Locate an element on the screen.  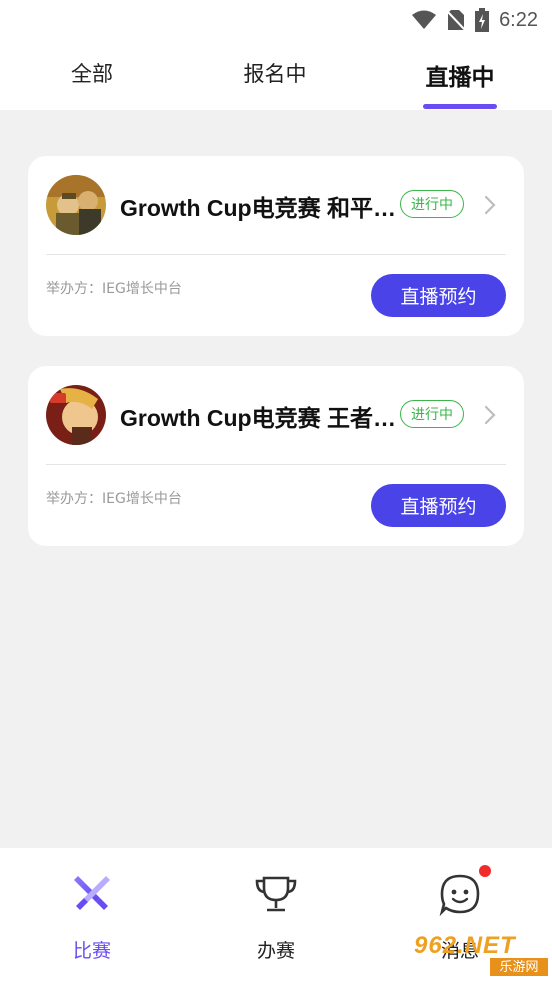
game-avatar-honor-of-kings is located at coordinates (76, 415).